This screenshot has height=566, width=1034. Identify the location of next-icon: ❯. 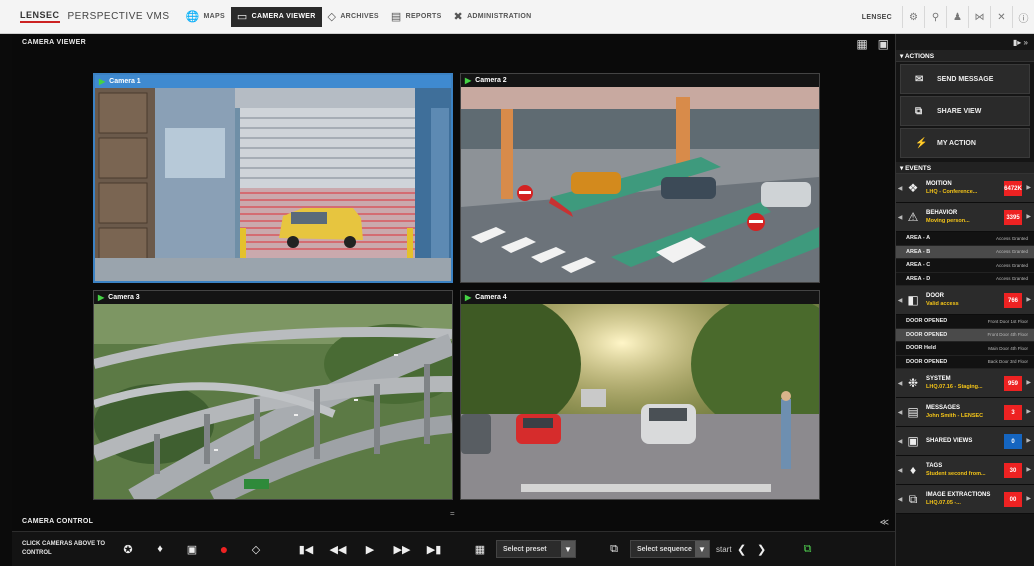
(762, 549).